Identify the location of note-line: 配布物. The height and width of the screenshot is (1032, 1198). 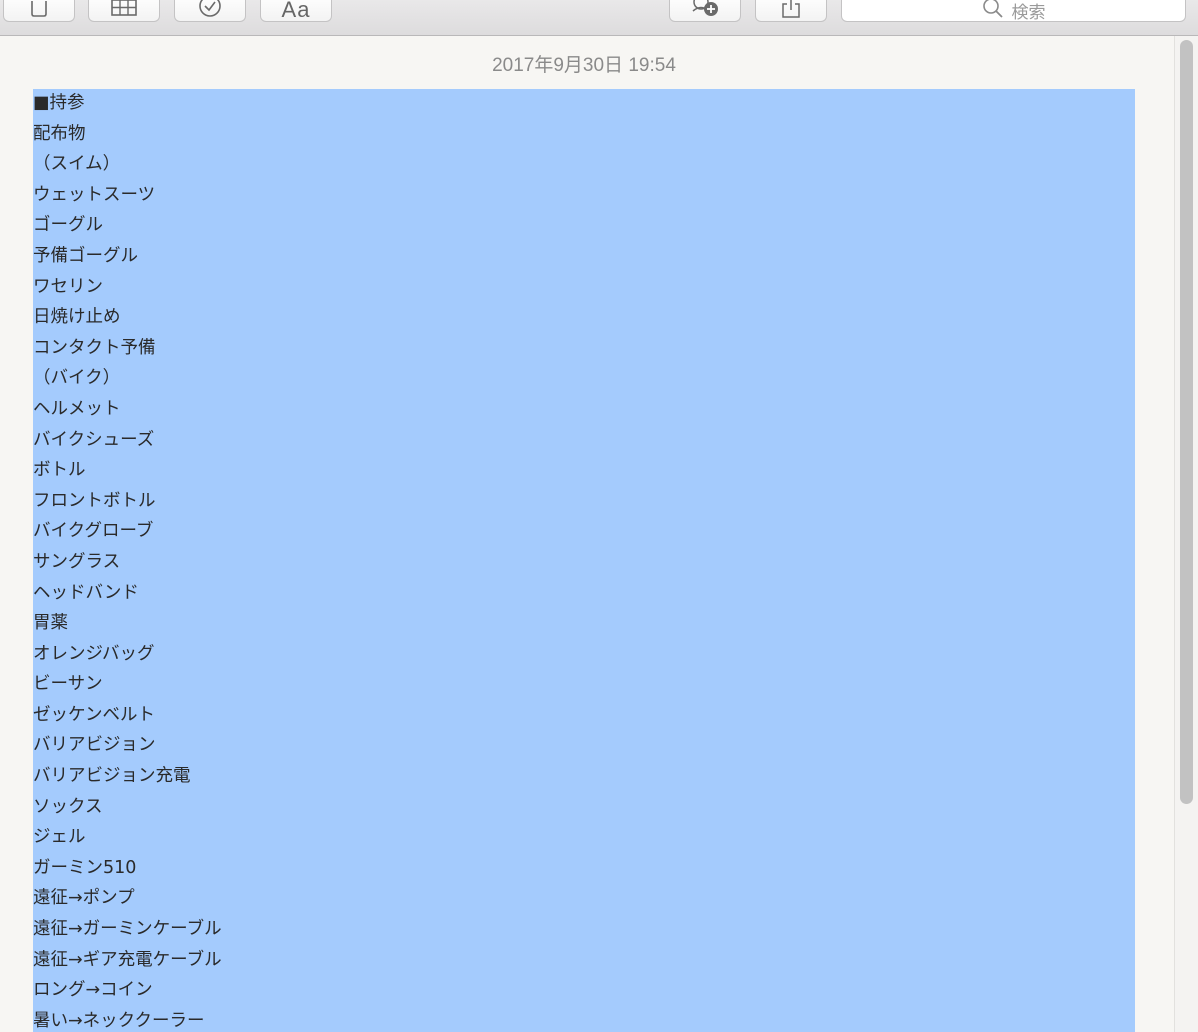
(128, 136).